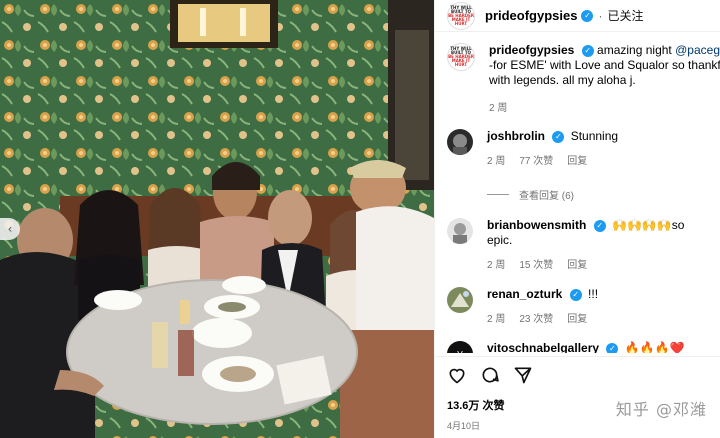  What do you see at coordinates (461, 57) in the screenshot?
I see `caption-avatar: THY WILL BUILT TO BE HARDER MAKE IT HURT` at bounding box center [461, 57].